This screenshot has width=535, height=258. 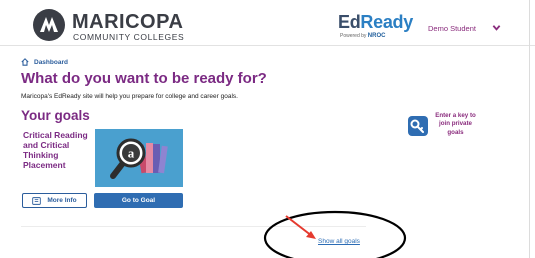 What do you see at coordinates (386, 22) in the screenshot?
I see `app-name-suffix: Ready` at bounding box center [386, 22].